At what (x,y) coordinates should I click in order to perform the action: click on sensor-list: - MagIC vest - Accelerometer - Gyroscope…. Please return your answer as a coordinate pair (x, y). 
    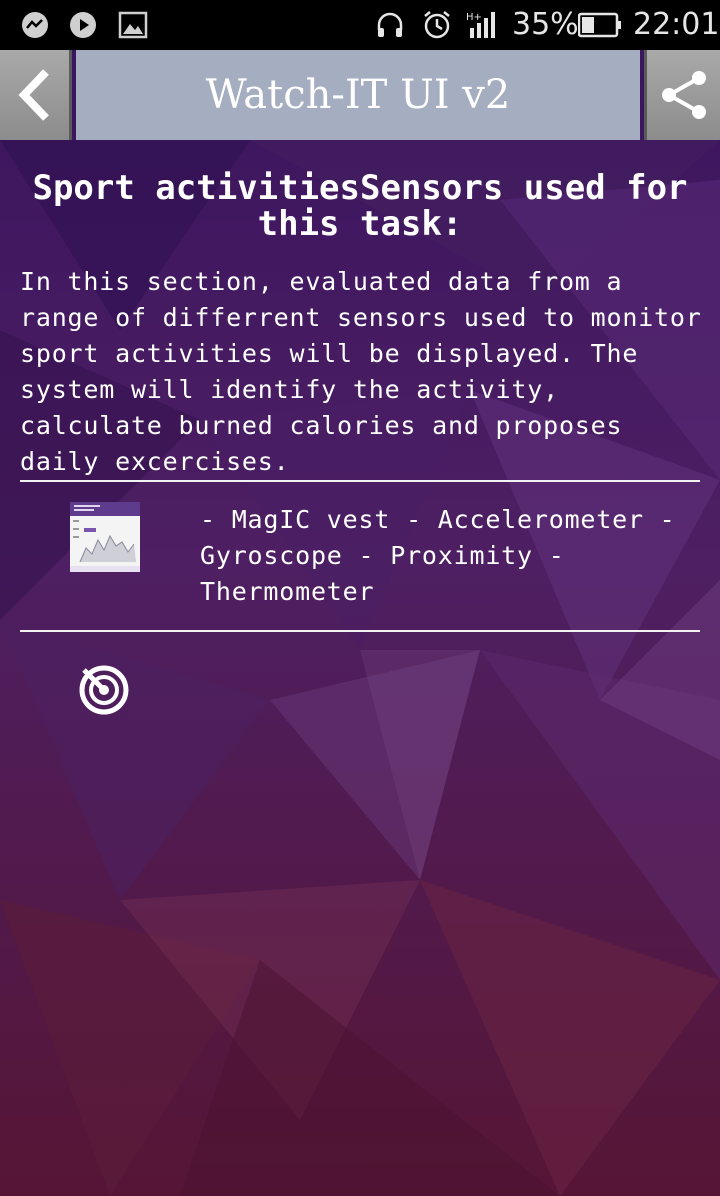
    Looking at the image, I should click on (438, 555).